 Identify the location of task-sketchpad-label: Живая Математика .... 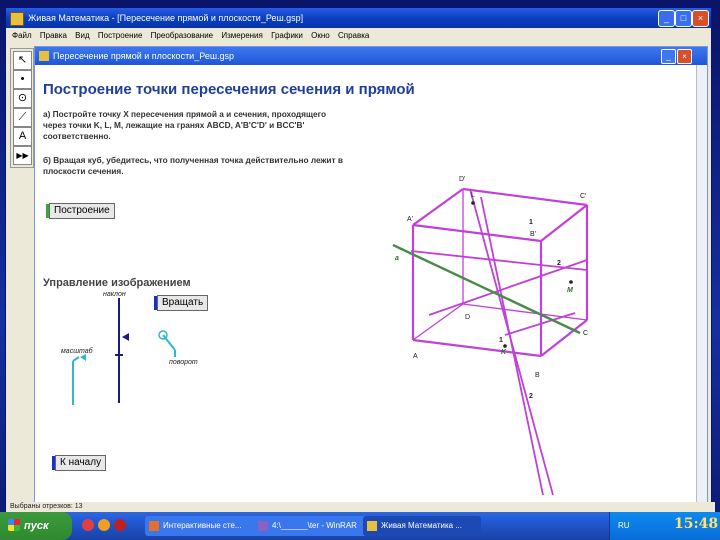
(421, 525).